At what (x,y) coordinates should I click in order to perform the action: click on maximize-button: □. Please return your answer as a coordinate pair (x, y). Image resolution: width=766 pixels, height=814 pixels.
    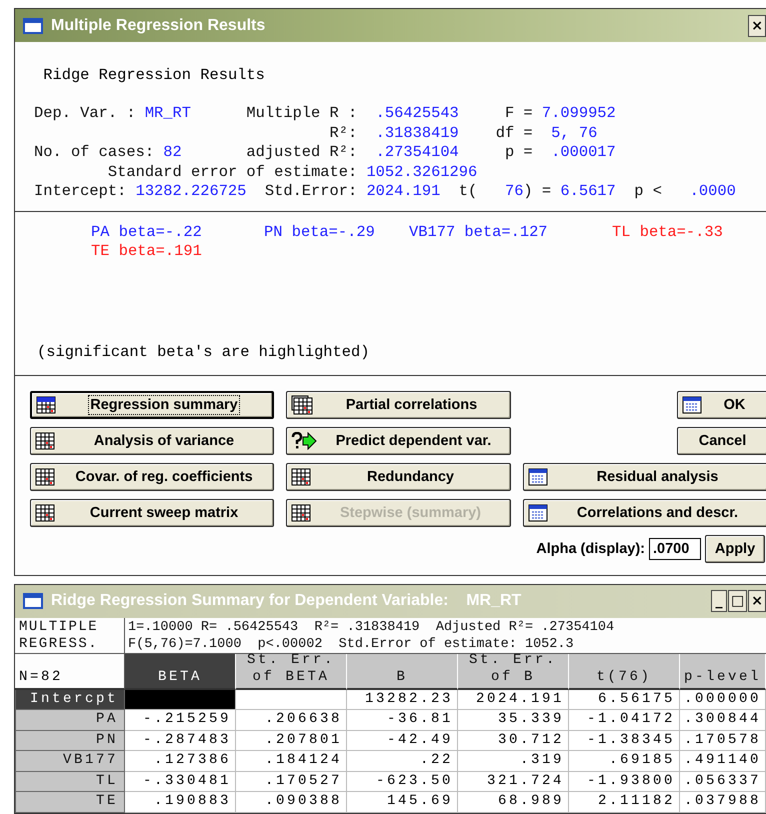
    Looking at the image, I should click on (738, 601).